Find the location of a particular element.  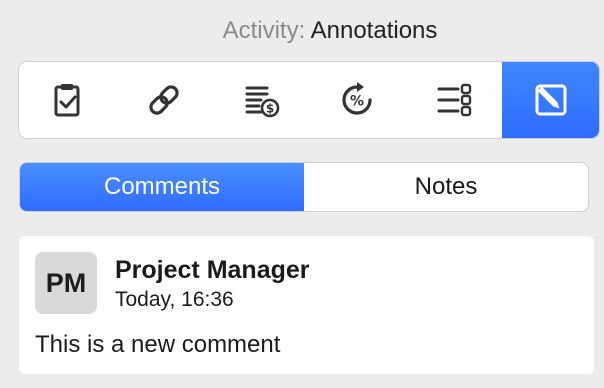

activity-header: Activity: Annotations is located at coordinates (302, 31).